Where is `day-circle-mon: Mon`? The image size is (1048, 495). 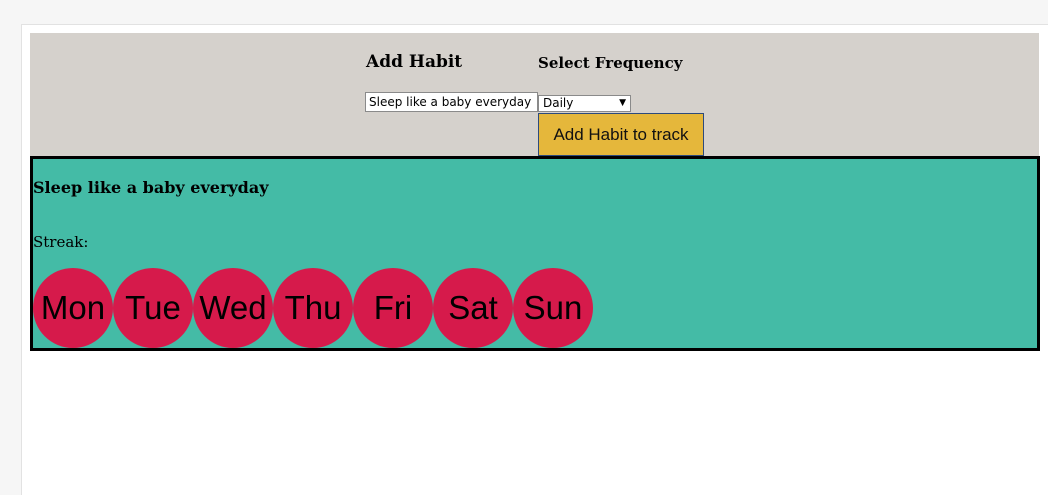 day-circle-mon: Mon is located at coordinates (73, 308).